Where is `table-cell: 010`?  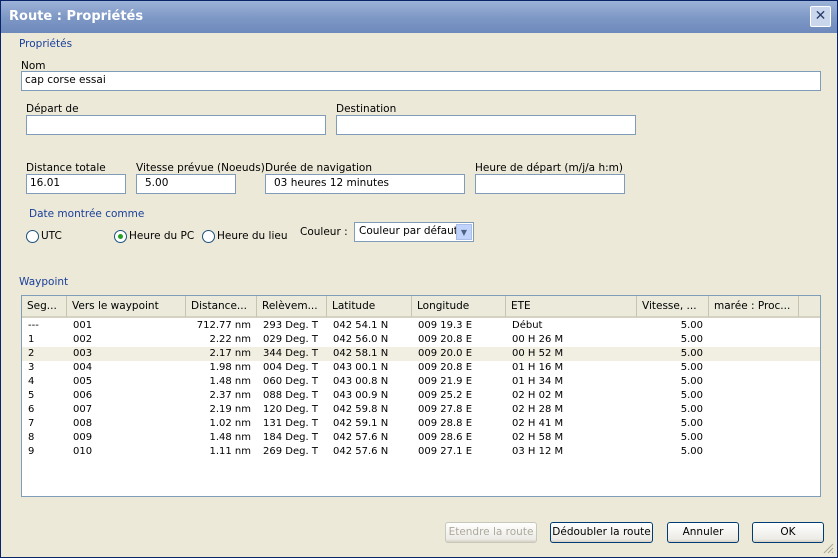 table-cell: 010 is located at coordinates (83, 451).